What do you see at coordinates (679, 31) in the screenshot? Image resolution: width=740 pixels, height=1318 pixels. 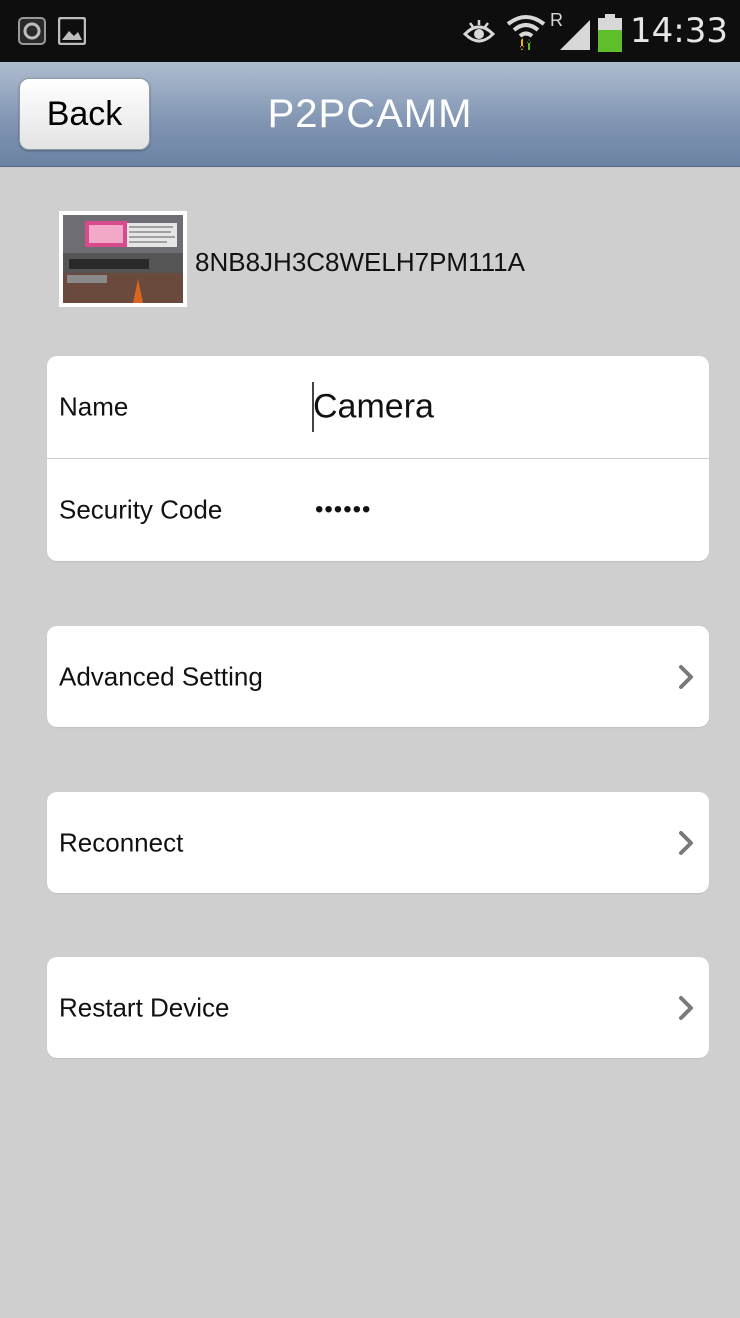 I see `status-time: 14:33` at bounding box center [679, 31].